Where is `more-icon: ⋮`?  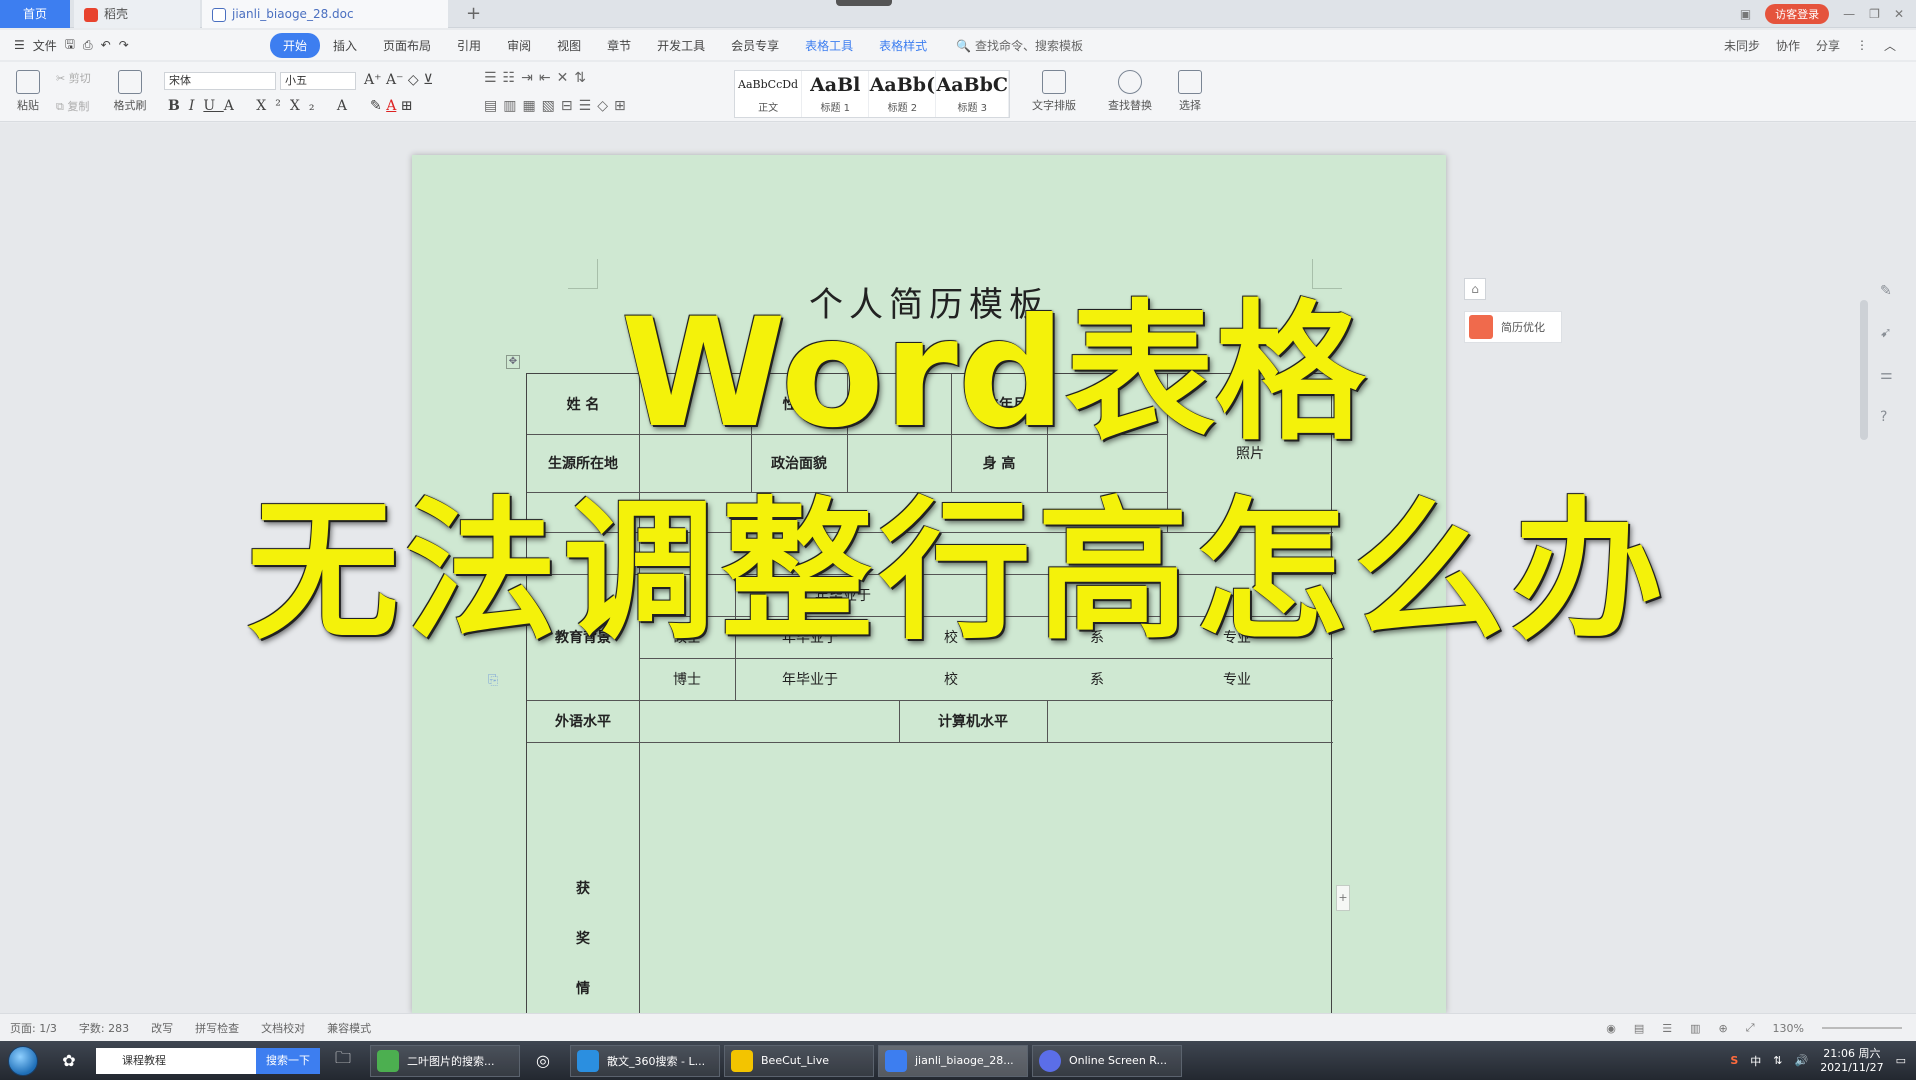
more-icon: ⋮ is located at coordinates (1862, 45).